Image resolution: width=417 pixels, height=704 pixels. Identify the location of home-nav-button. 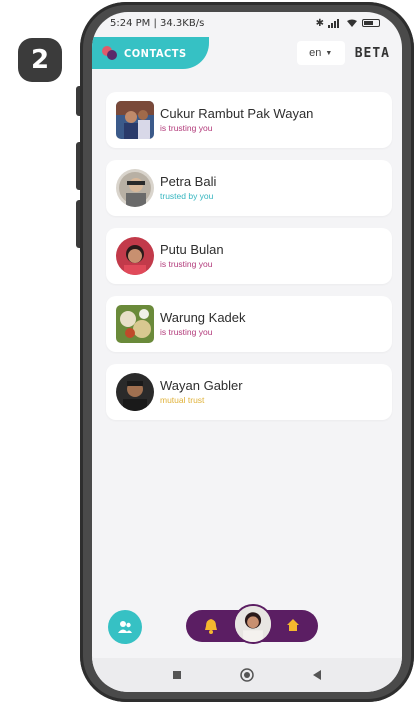
(247, 675).